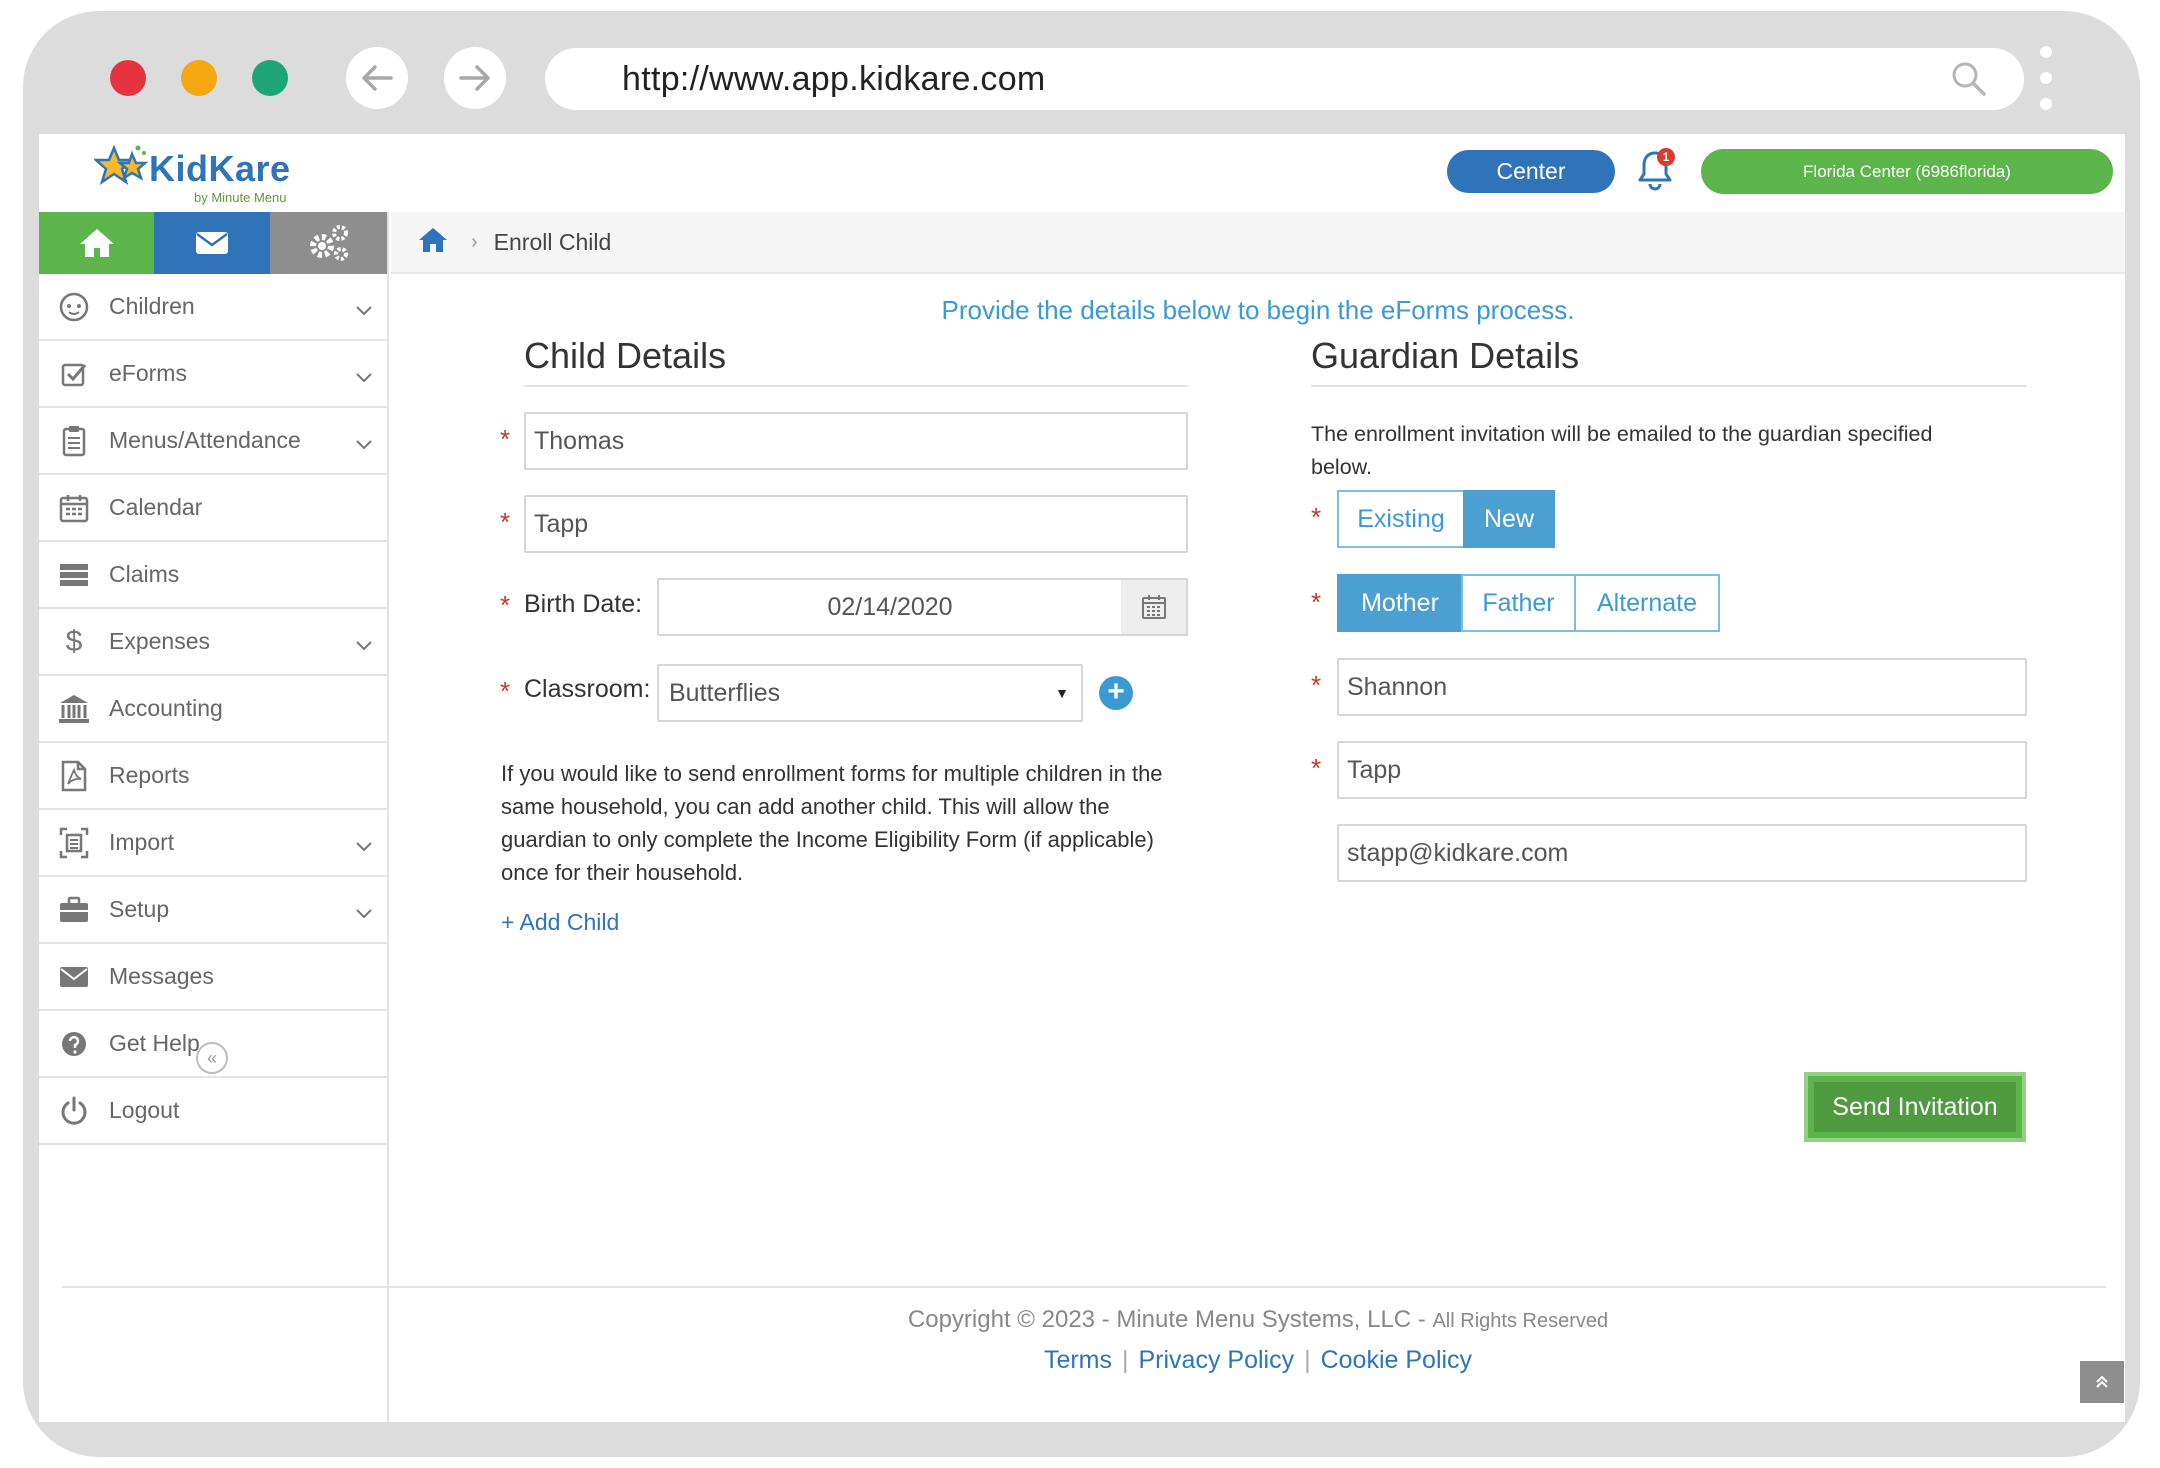 The width and height of the screenshot is (2160, 1468). I want to click on footer-links: Terms | Privacy Policy | Cookie Policy, so click(1258, 1360).